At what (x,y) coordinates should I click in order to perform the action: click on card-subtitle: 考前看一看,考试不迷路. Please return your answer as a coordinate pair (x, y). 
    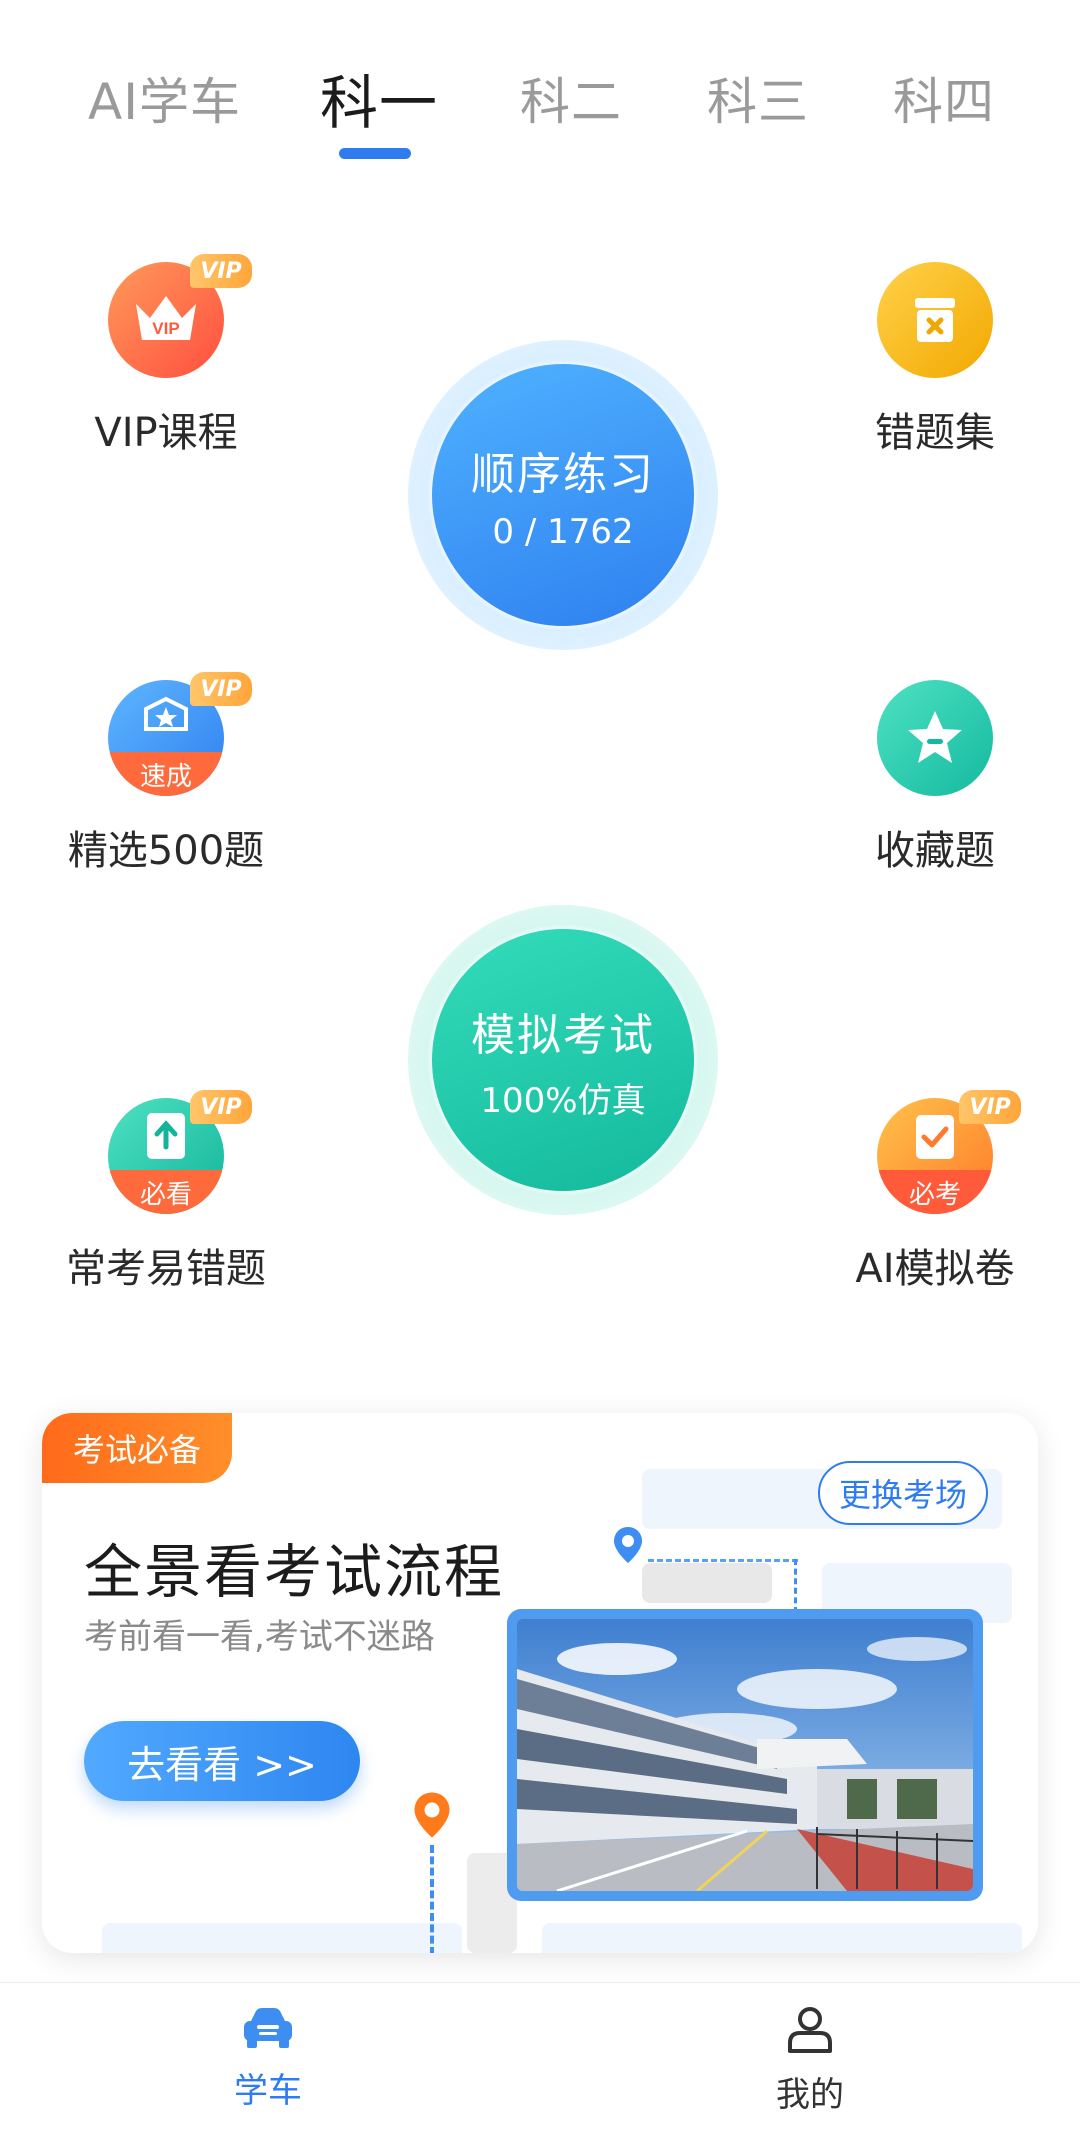
    Looking at the image, I should click on (259, 1637).